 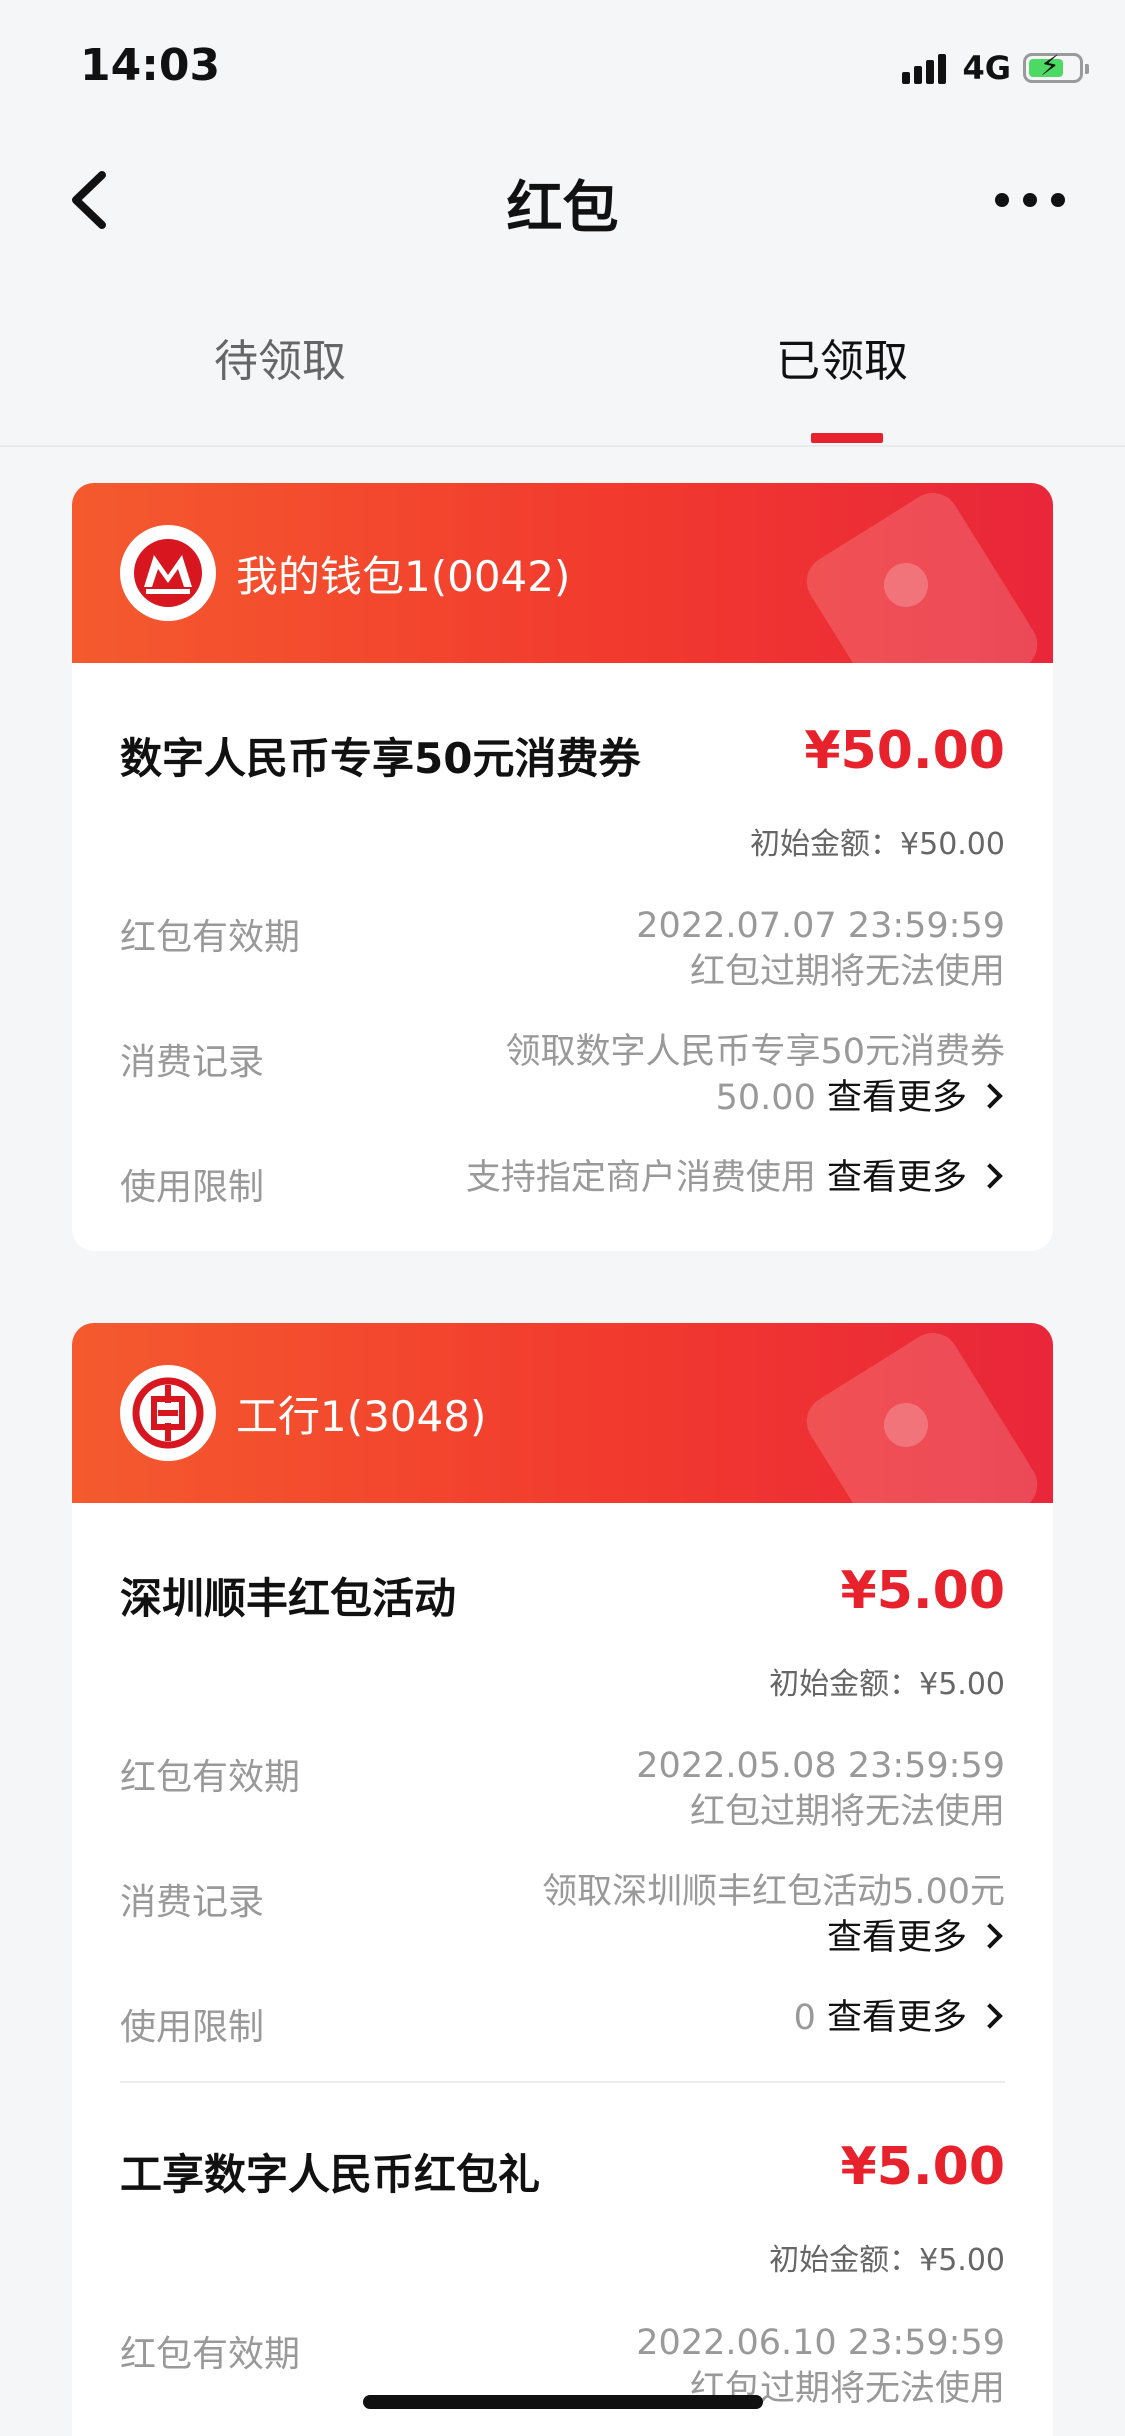 I want to click on more-dots-icon, so click(x=1030, y=200).